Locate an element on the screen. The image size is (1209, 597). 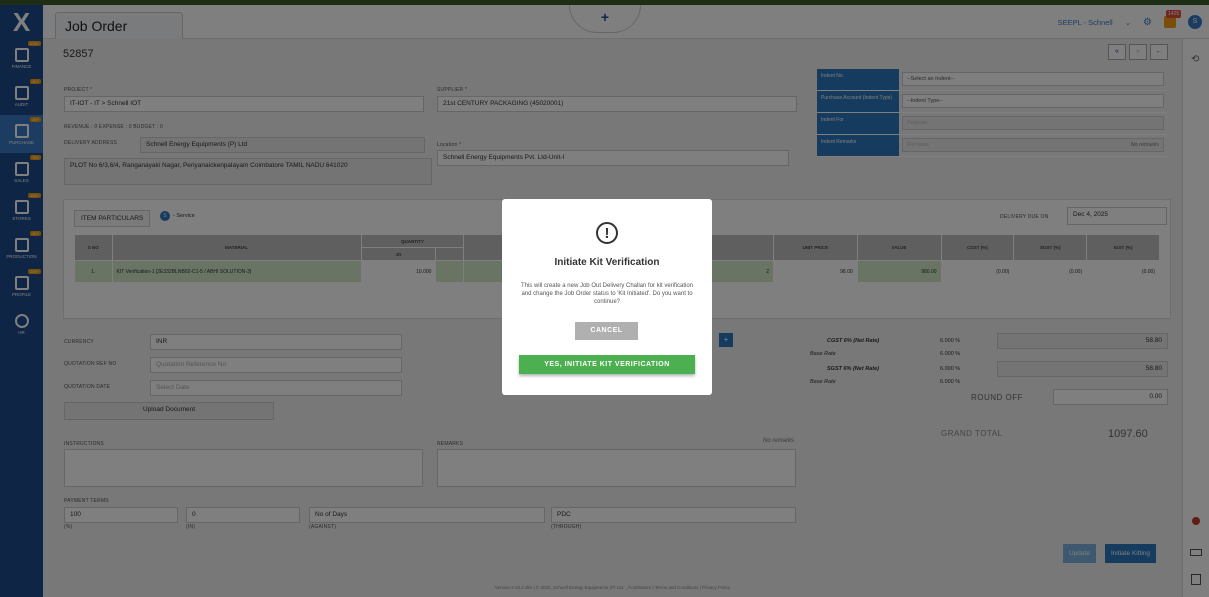
cancel-button: CANCEL is located at coordinates (606, 331).